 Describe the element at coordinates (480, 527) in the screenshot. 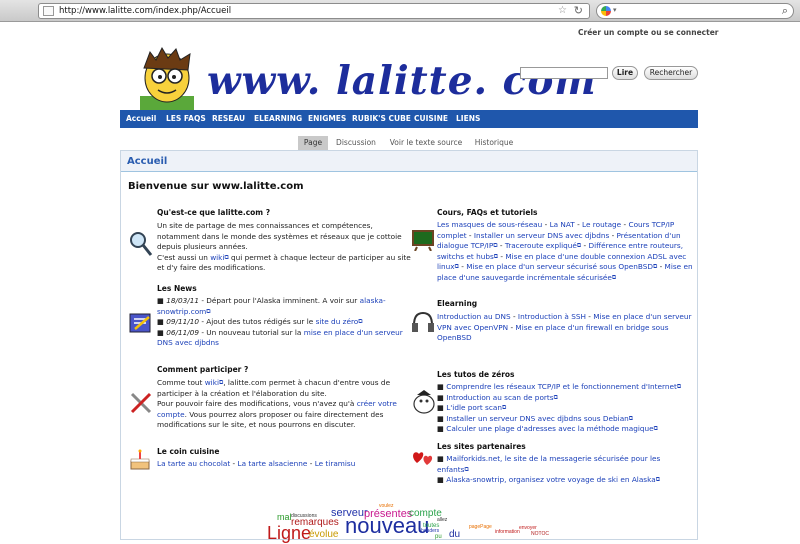

I see `tag: pagePage` at that location.